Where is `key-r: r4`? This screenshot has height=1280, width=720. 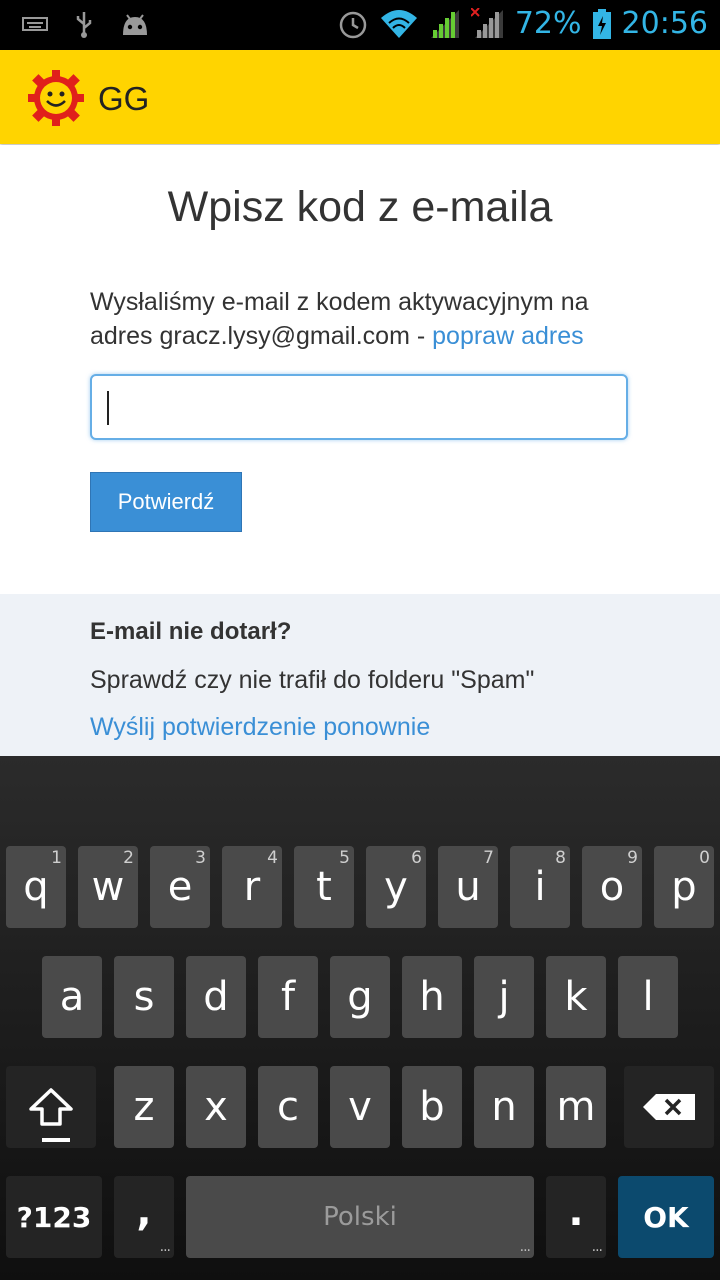 key-r: r4 is located at coordinates (252, 887).